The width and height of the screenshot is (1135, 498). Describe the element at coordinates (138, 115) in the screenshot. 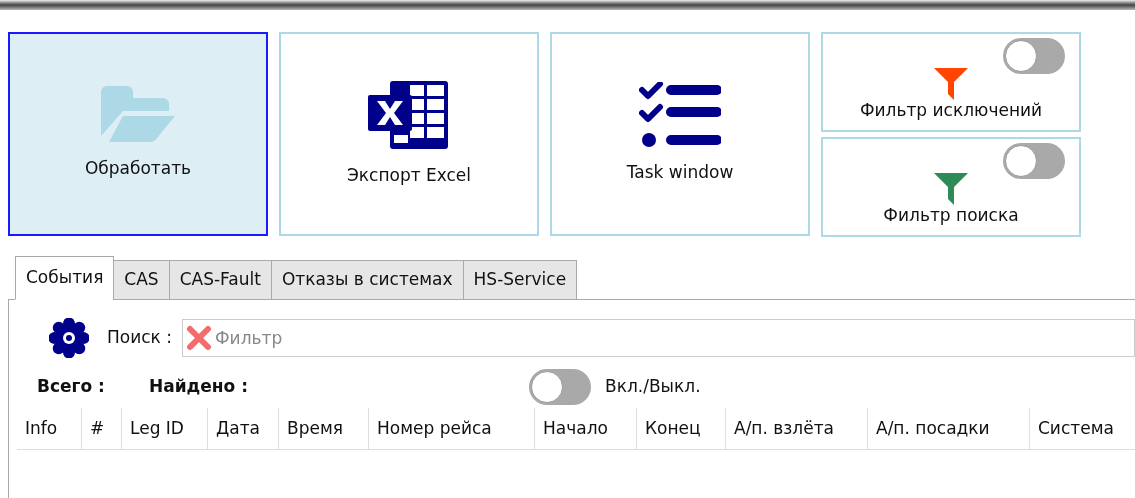

I see `folder-icon` at that location.